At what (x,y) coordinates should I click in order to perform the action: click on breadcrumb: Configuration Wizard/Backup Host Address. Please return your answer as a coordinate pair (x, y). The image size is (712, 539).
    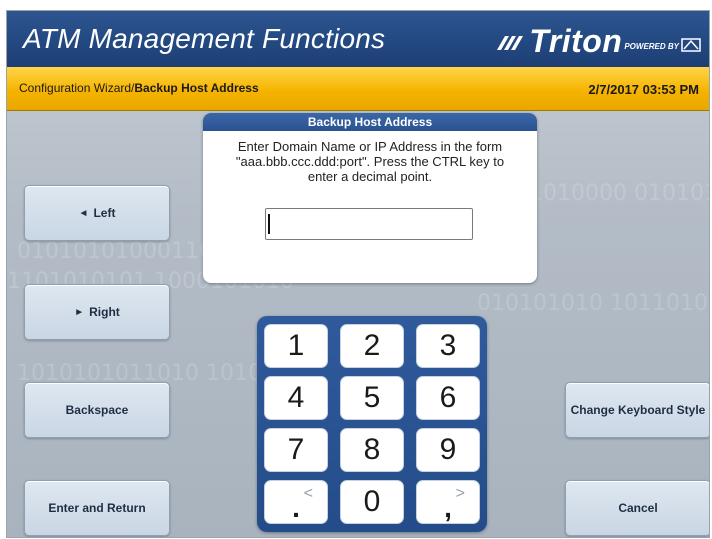
    Looking at the image, I should click on (139, 88).